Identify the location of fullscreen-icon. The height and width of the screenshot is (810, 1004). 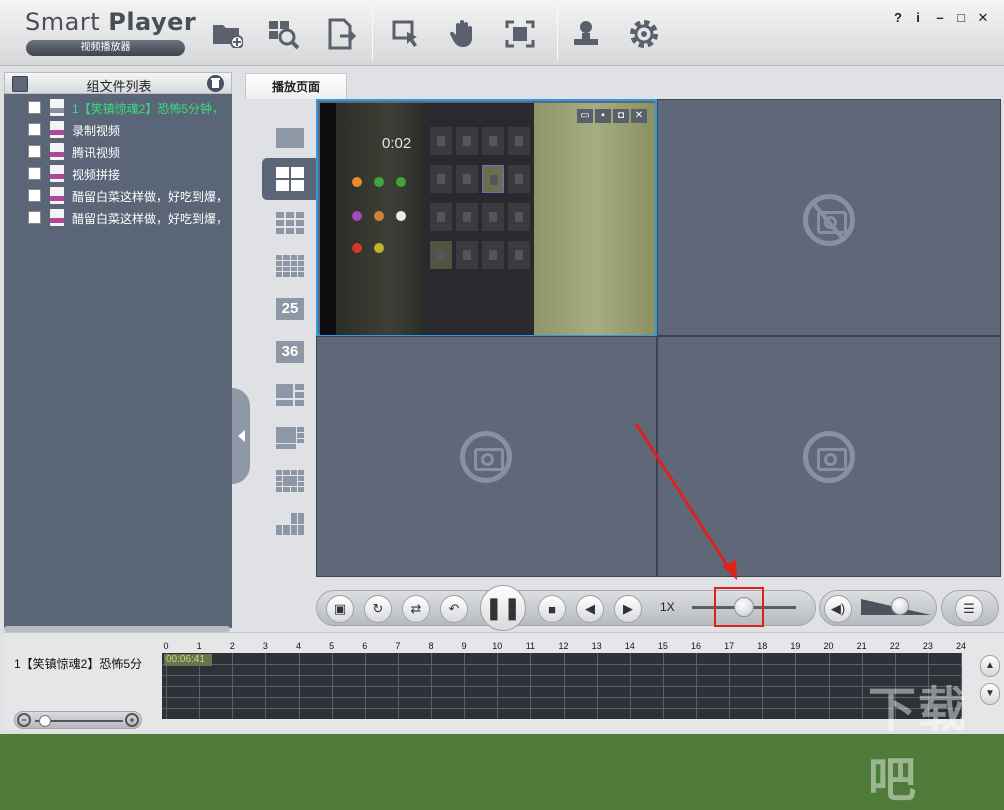
(520, 34).